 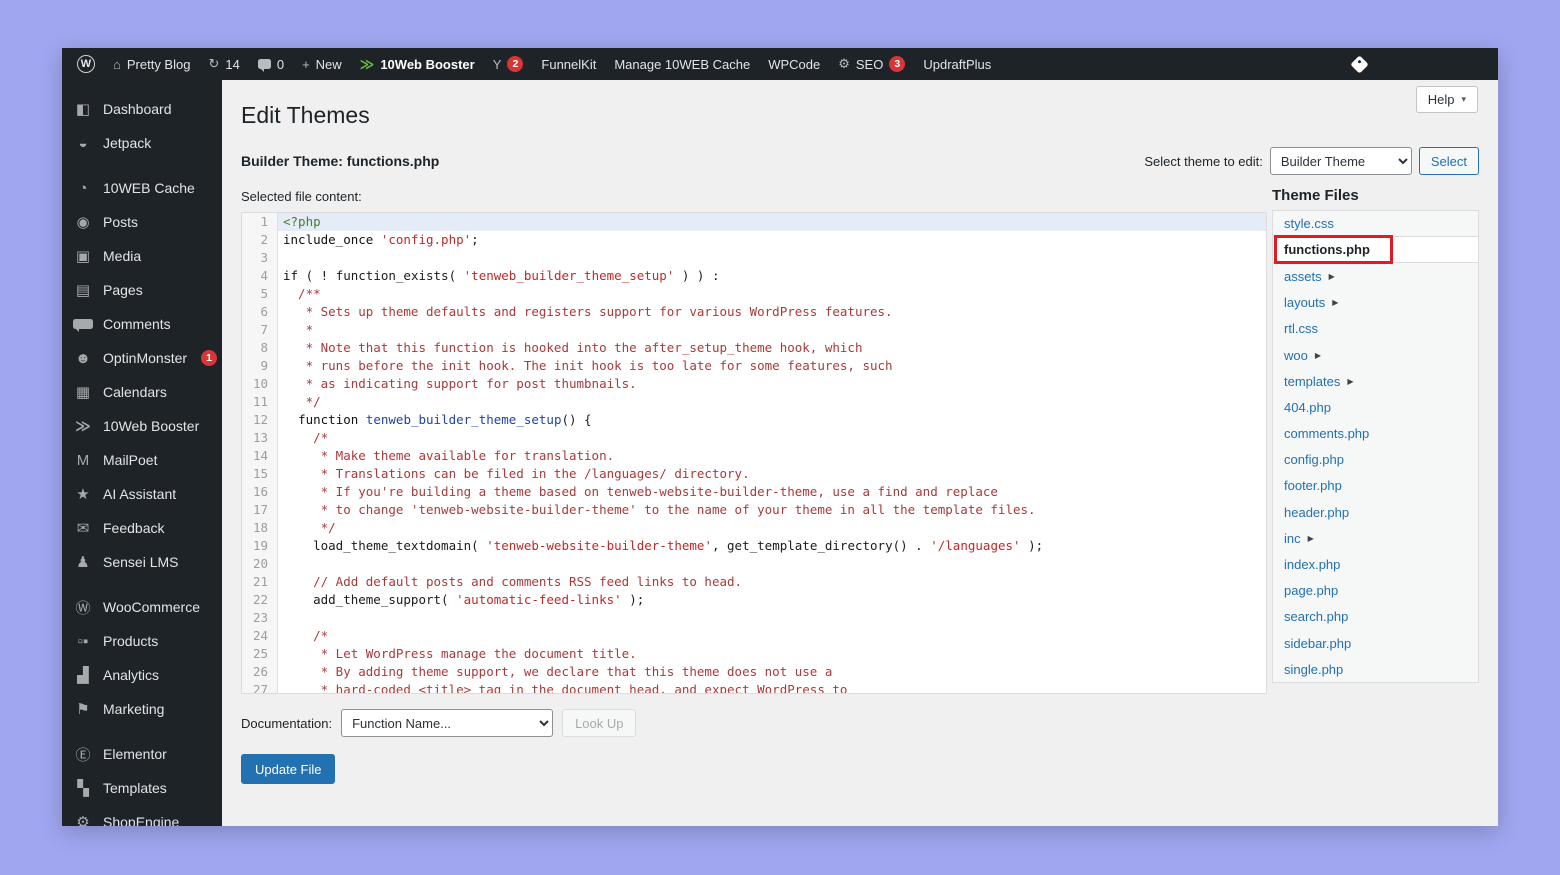 I want to click on theme-file-label: index.php, so click(x=1312, y=565).